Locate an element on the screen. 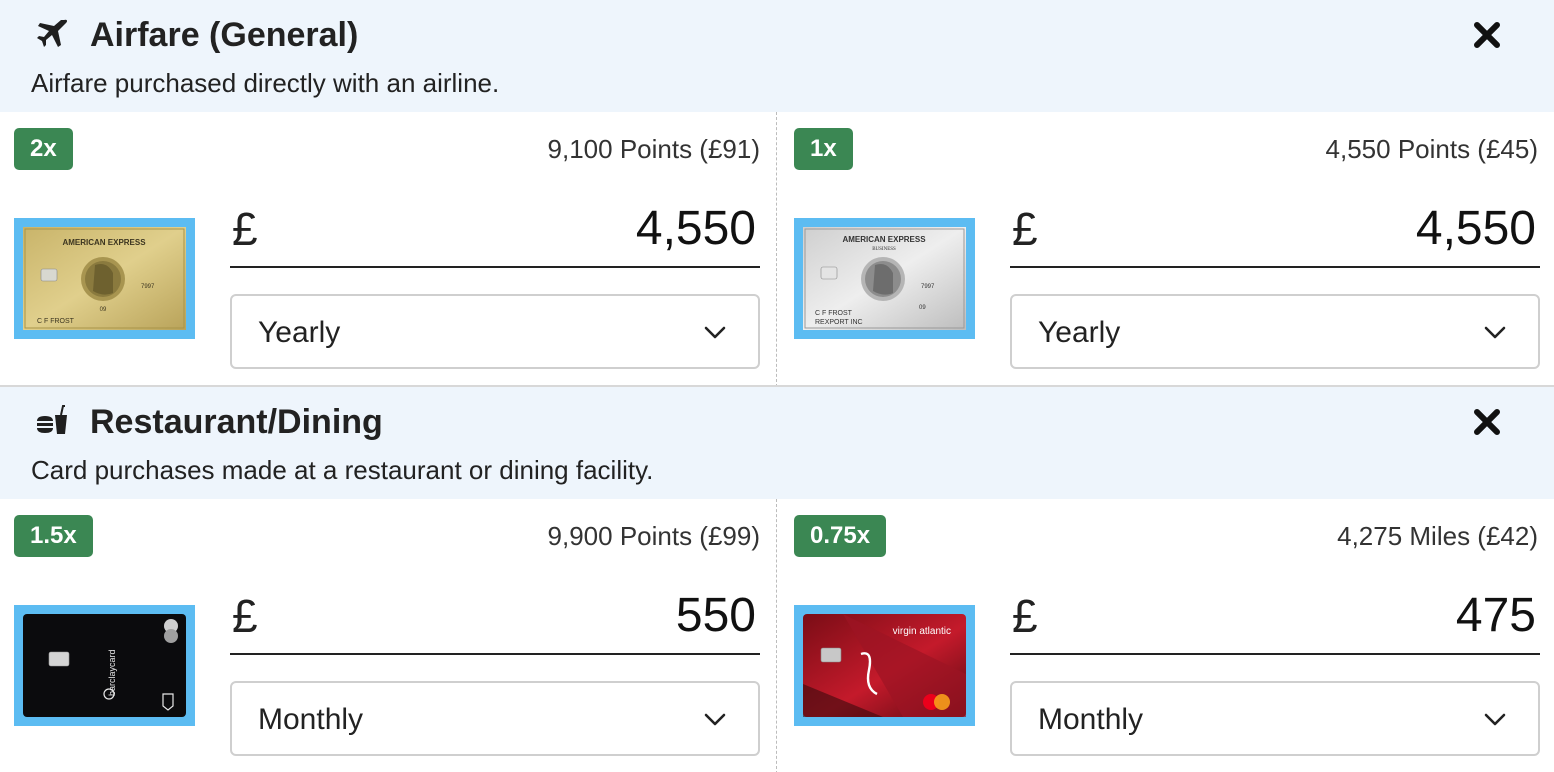  category-title: Restaurant/Dining is located at coordinates (236, 422).